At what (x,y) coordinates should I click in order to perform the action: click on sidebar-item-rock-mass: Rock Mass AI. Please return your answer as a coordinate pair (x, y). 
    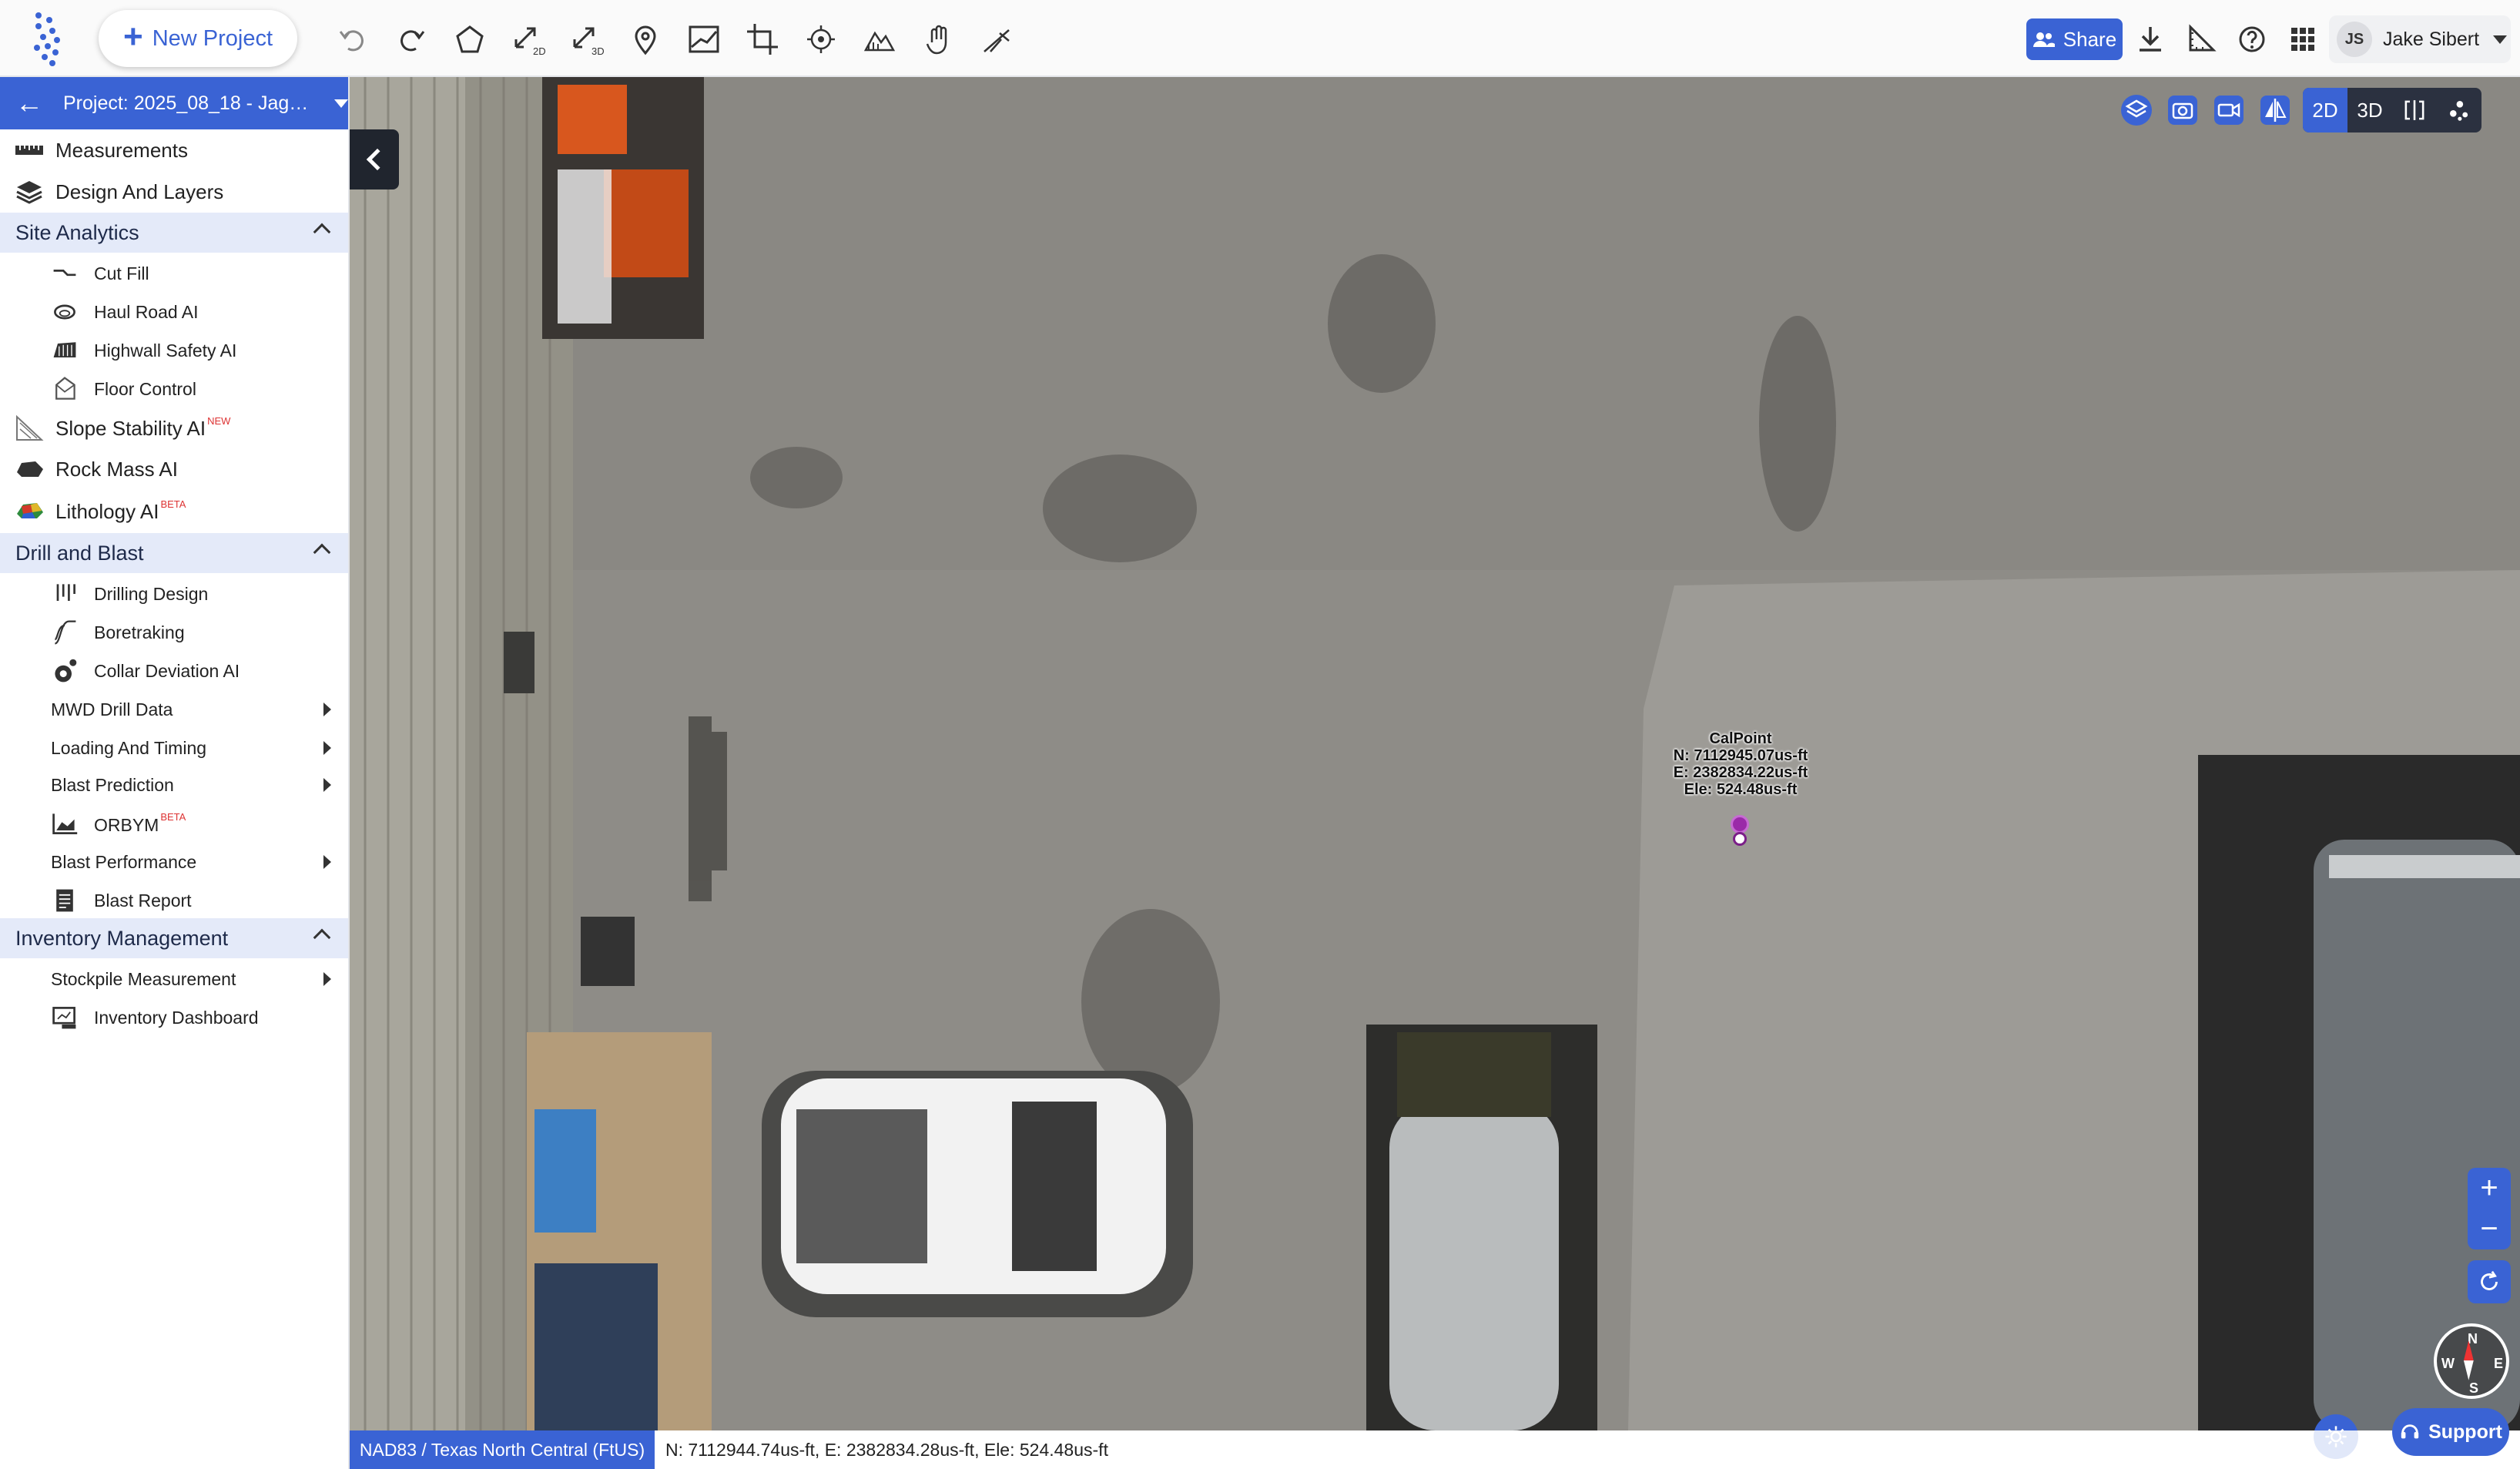
    Looking at the image, I should click on (174, 469).